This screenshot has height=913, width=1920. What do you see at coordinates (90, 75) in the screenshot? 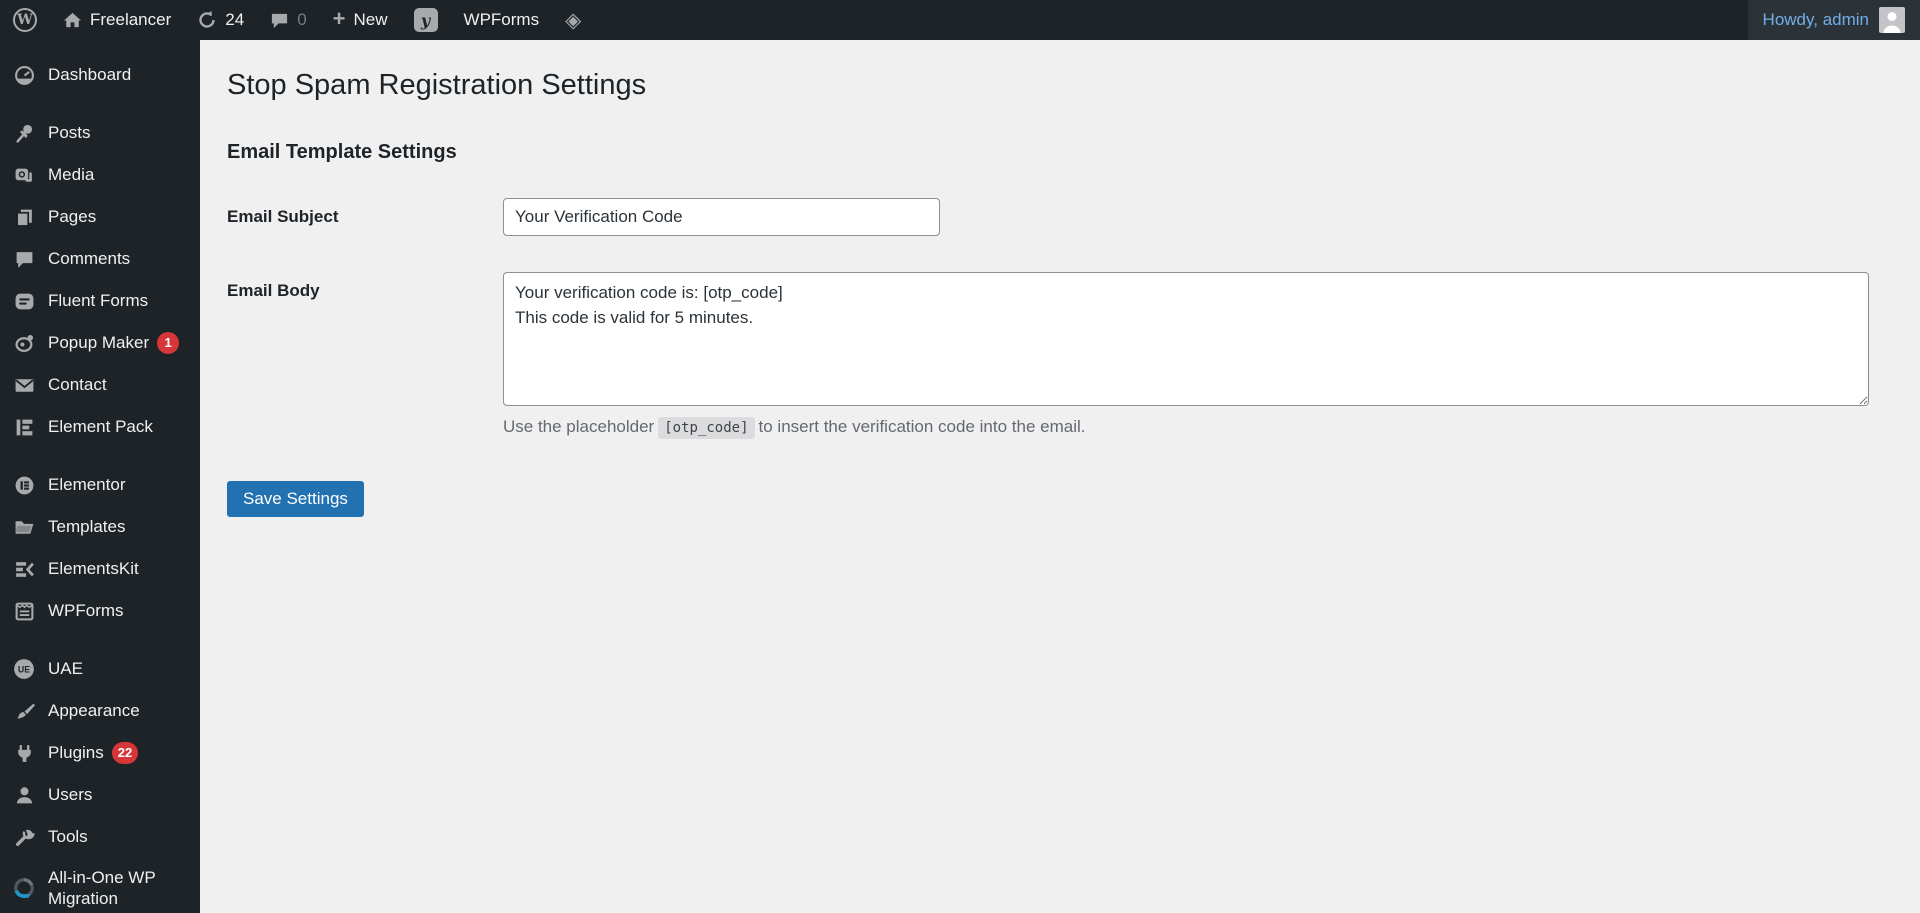
I see `sidebar-item-label: Dashboard` at bounding box center [90, 75].